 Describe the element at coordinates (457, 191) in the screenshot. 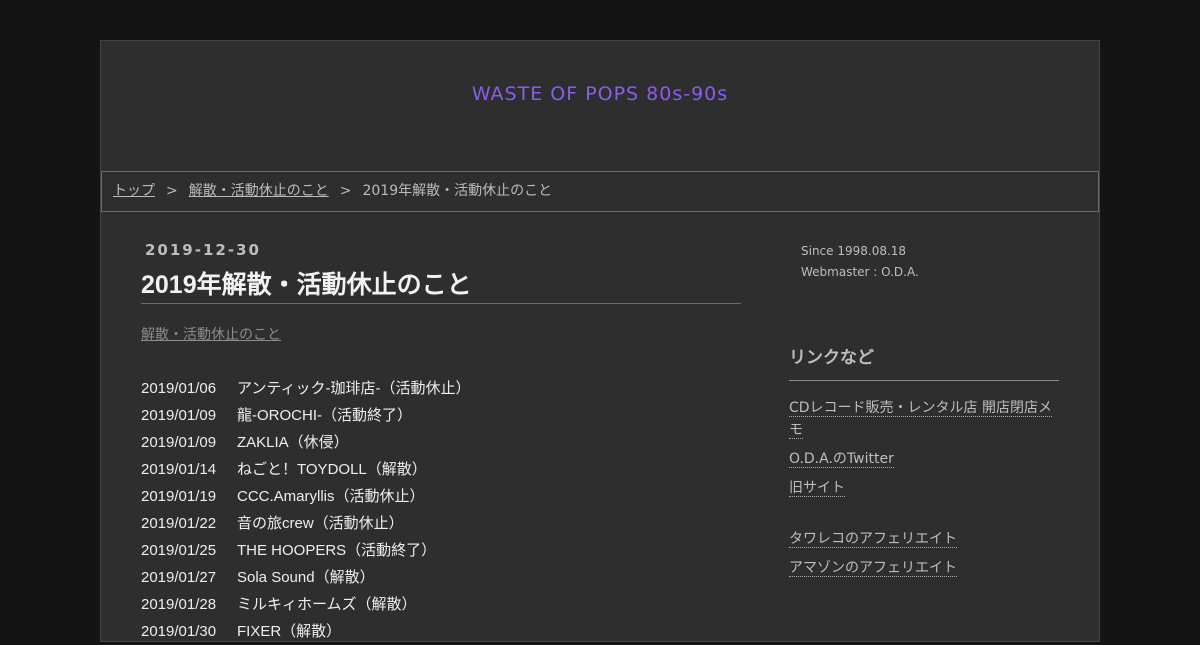

I see `breadcrumb-current: 2019年解散・活動休止のこと` at that location.